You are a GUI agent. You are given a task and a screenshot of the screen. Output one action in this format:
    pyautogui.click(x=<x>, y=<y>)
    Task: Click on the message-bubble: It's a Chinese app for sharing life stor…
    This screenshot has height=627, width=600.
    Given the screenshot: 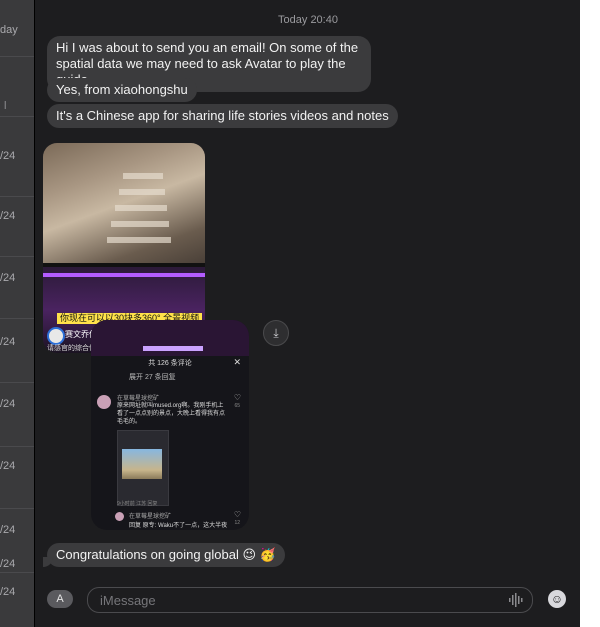 What is the action you would take?
    pyautogui.click(x=222, y=116)
    